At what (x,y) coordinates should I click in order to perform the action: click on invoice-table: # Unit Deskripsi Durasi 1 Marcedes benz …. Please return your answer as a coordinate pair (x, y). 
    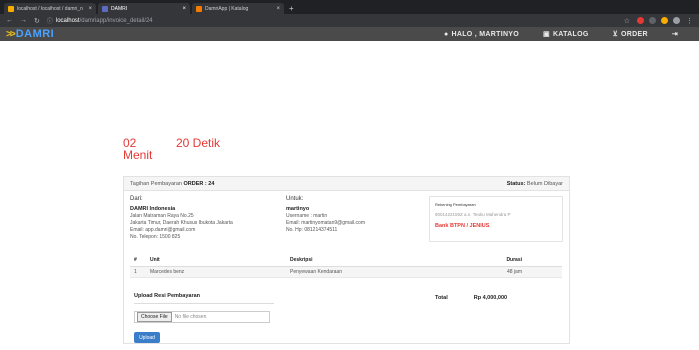
    Looking at the image, I should click on (346, 266).